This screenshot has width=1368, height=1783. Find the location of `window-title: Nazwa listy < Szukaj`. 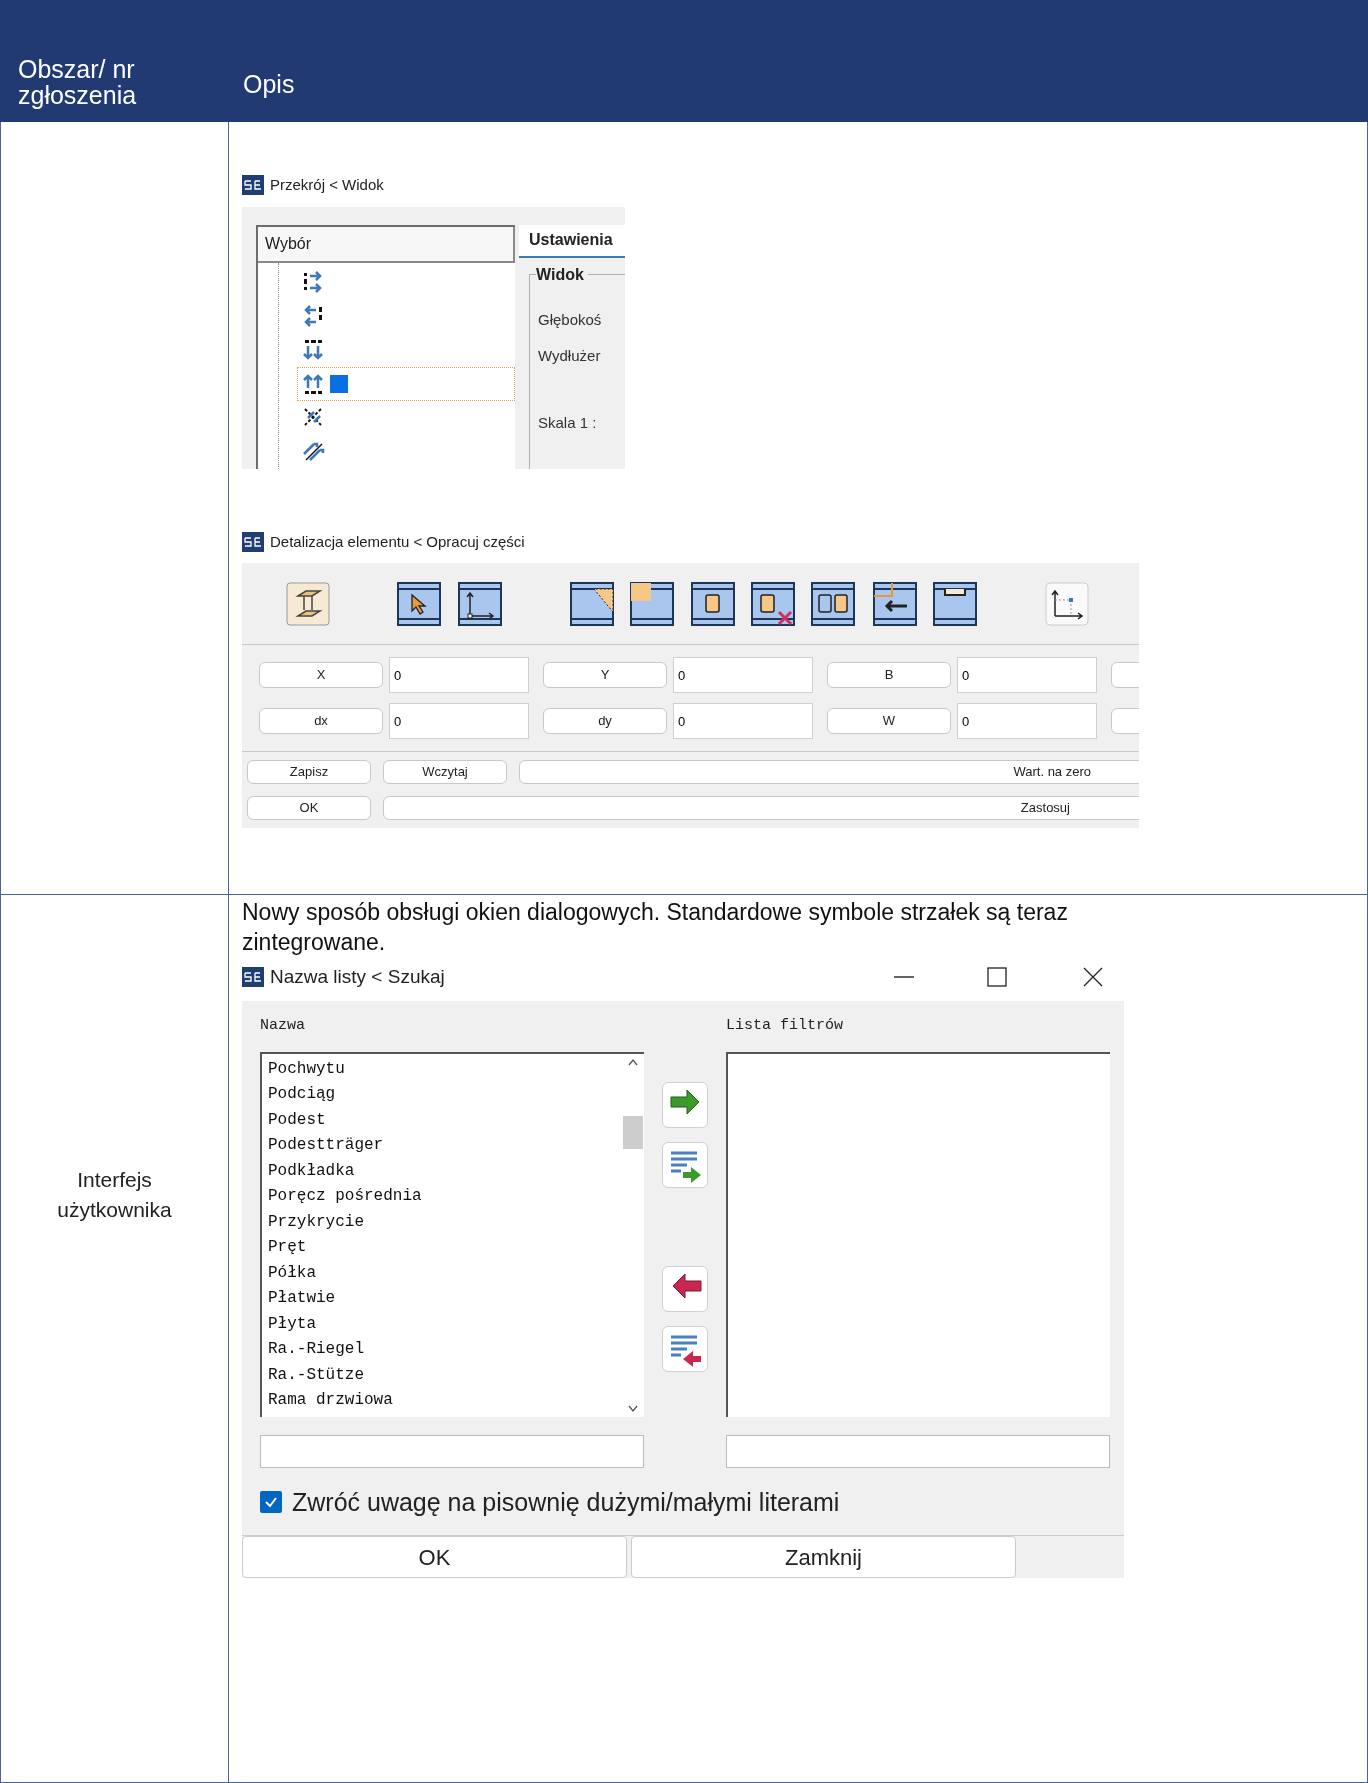

window-title: Nazwa listy < Szukaj is located at coordinates (357, 976).